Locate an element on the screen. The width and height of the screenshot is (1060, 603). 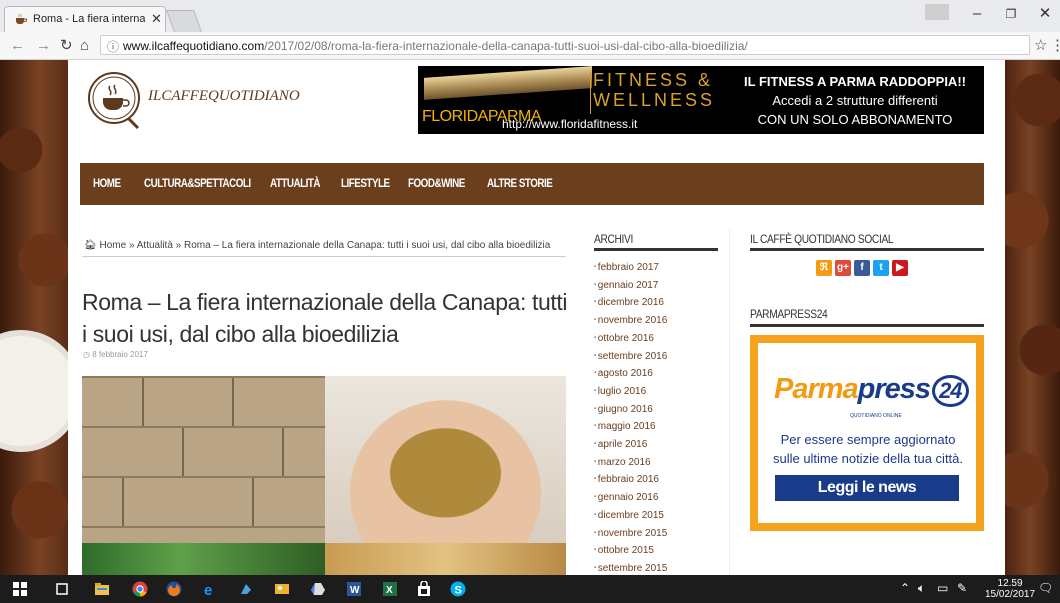
parmapress-logo: Parmapress 24 is located at coordinates (871, 390).